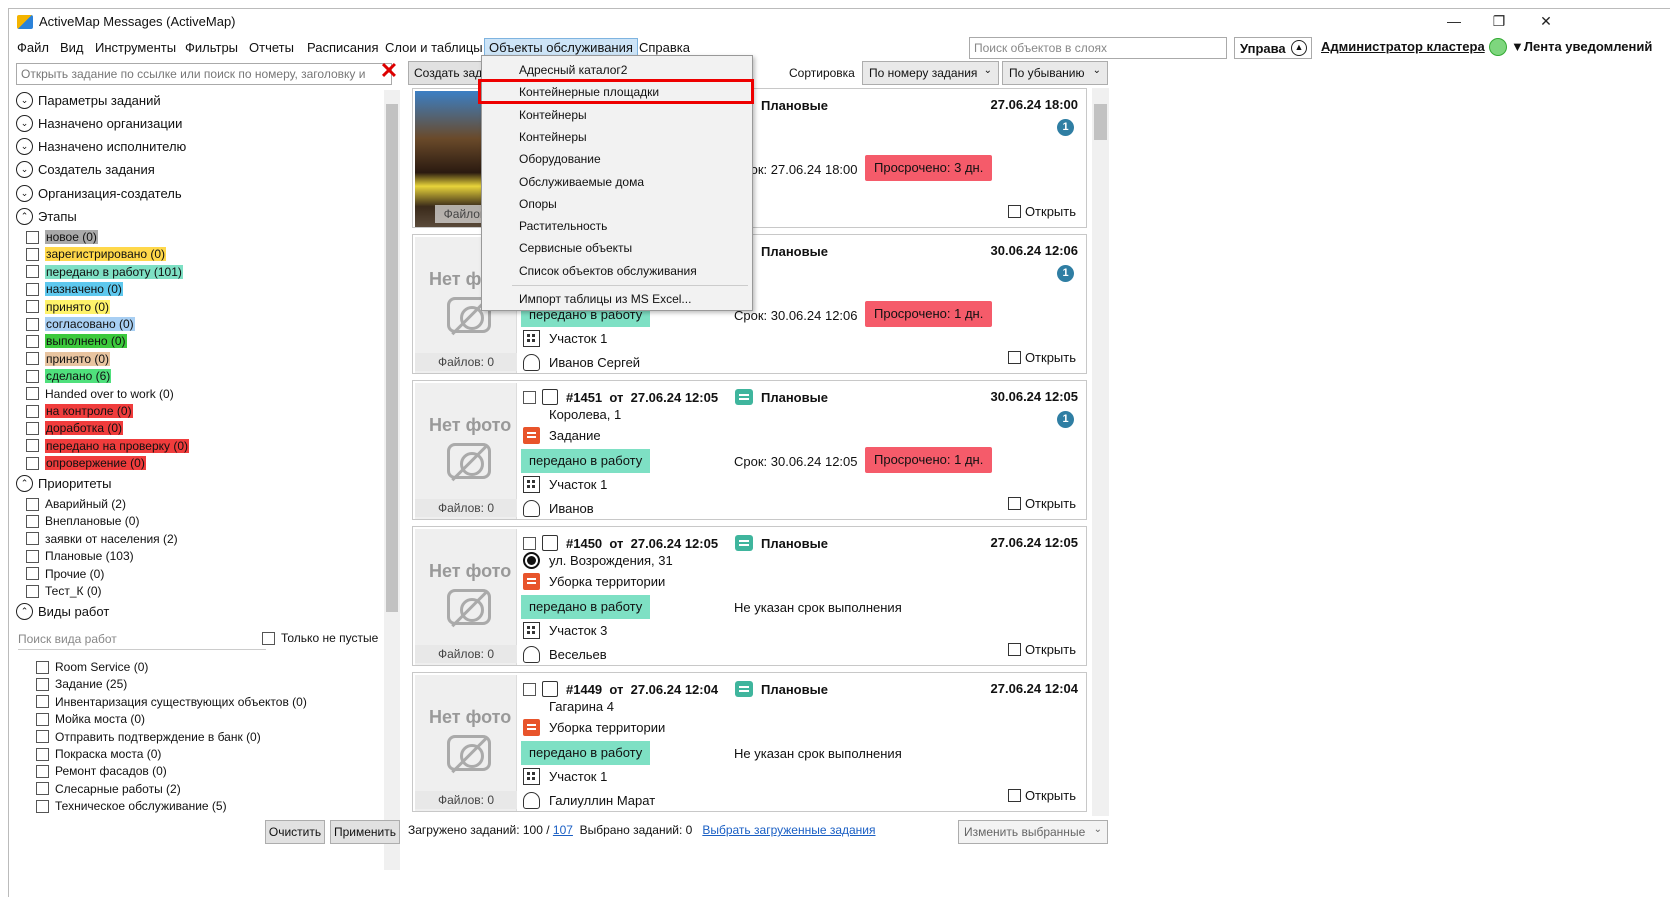 This screenshot has width=1670, height=897. I want to click on select-loaded-link: Выбрать загруженные задания, so click(788, 830).